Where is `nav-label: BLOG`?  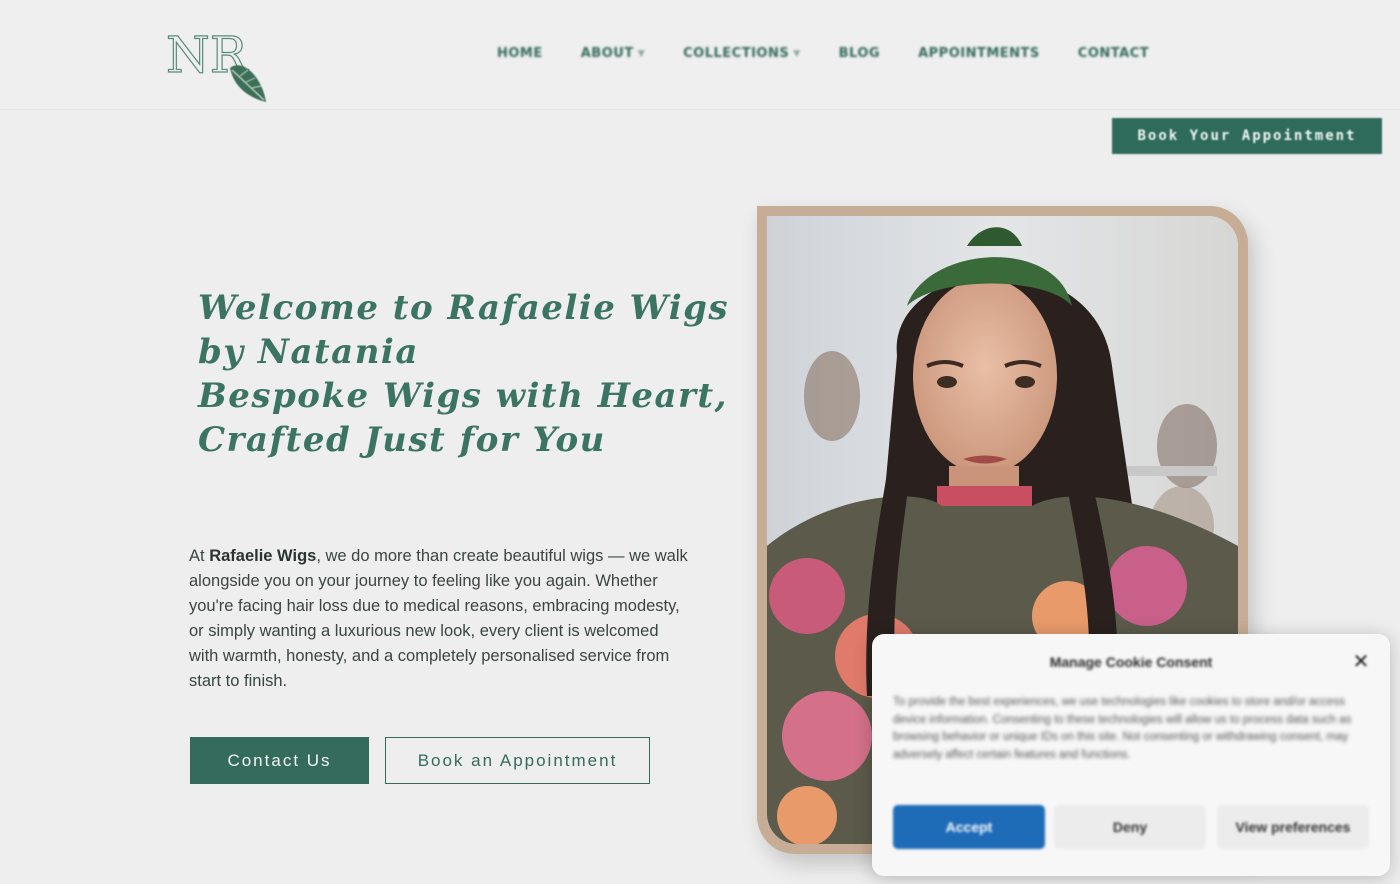 nav-label: BLOG is located at coordinates (859, 53).